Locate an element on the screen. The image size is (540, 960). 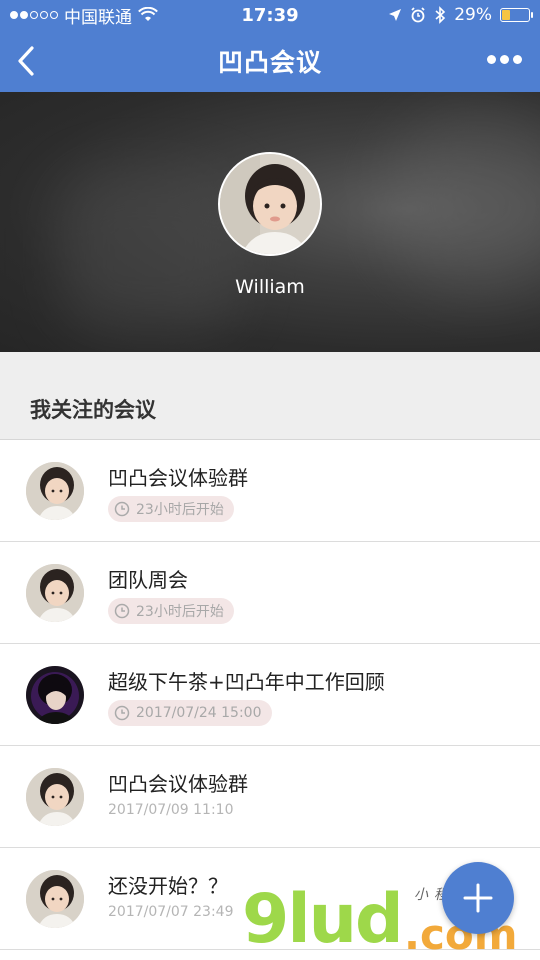
profile-name: William is located at coordinates (270, 287).